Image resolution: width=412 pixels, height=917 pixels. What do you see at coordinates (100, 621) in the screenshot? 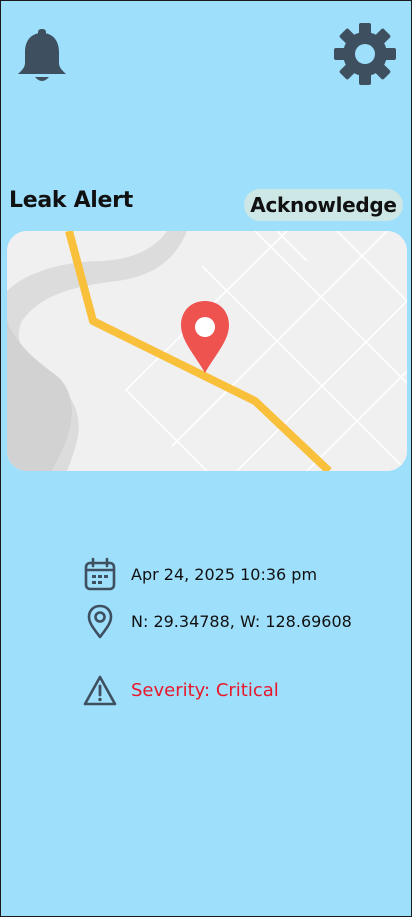
I see `location-pin-icon` at bounding box center [100, 621].